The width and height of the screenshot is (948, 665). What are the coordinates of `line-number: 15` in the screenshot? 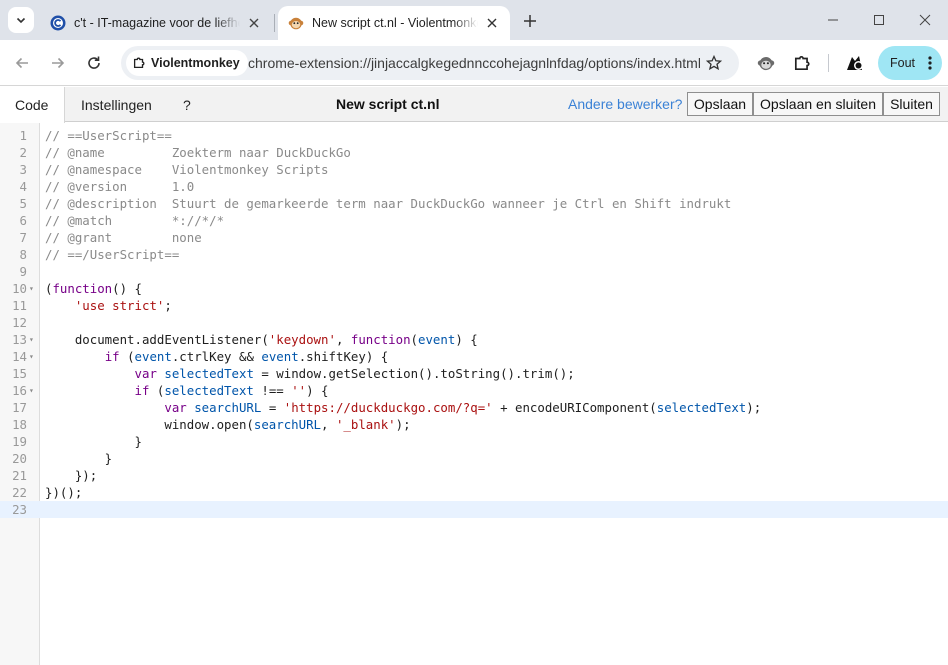 It's located at (19, 373).